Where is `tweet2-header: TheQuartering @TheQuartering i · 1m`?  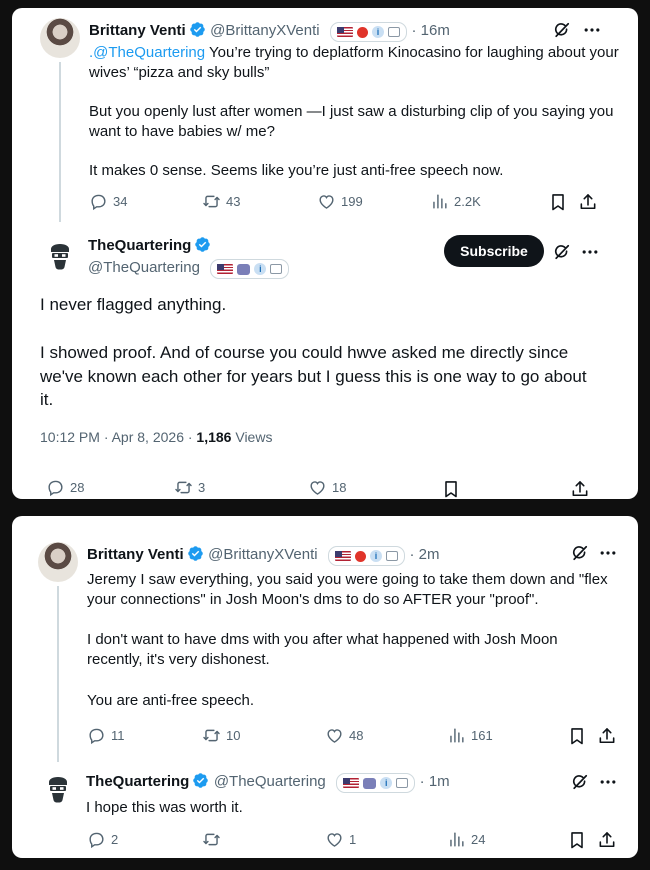 tweet2-header: TheQuartering @TheQuartering i · 1m is located at coordinates (268, 782).